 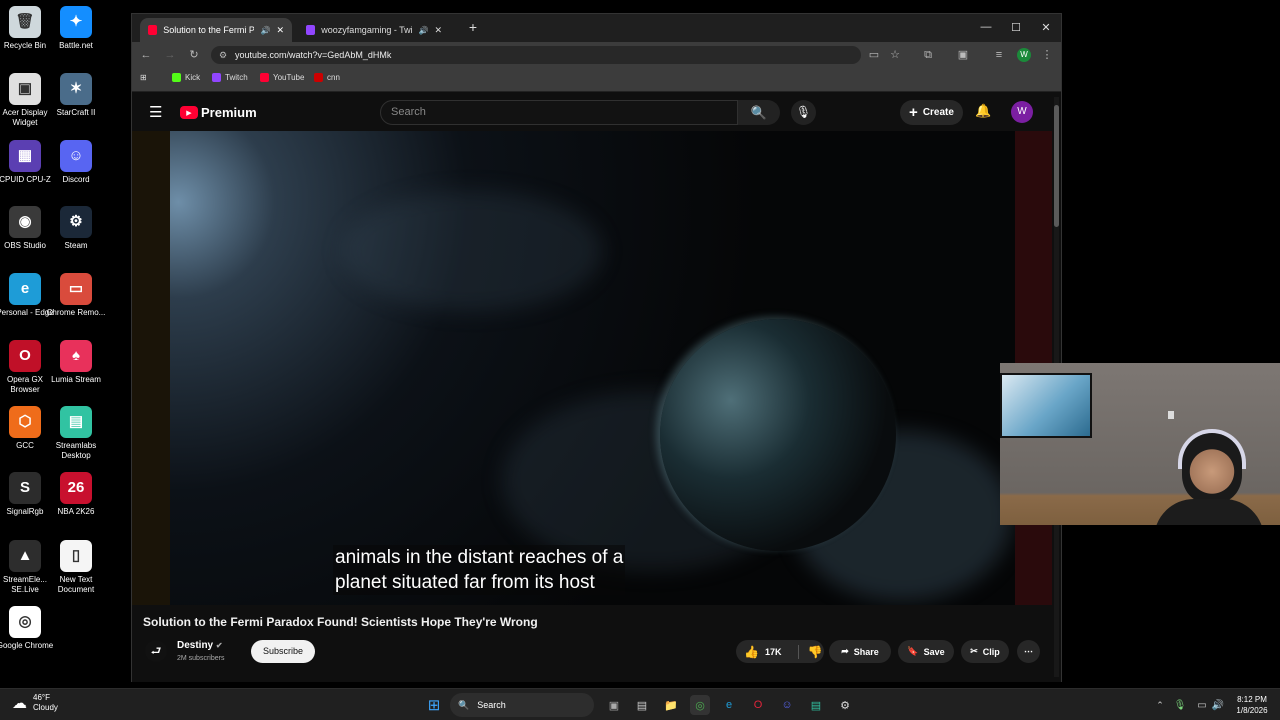 What do you see at coordinates (41, 697) in the screenshot?
I see `weather-temp: 46°F` at bounding box center [41, 697].